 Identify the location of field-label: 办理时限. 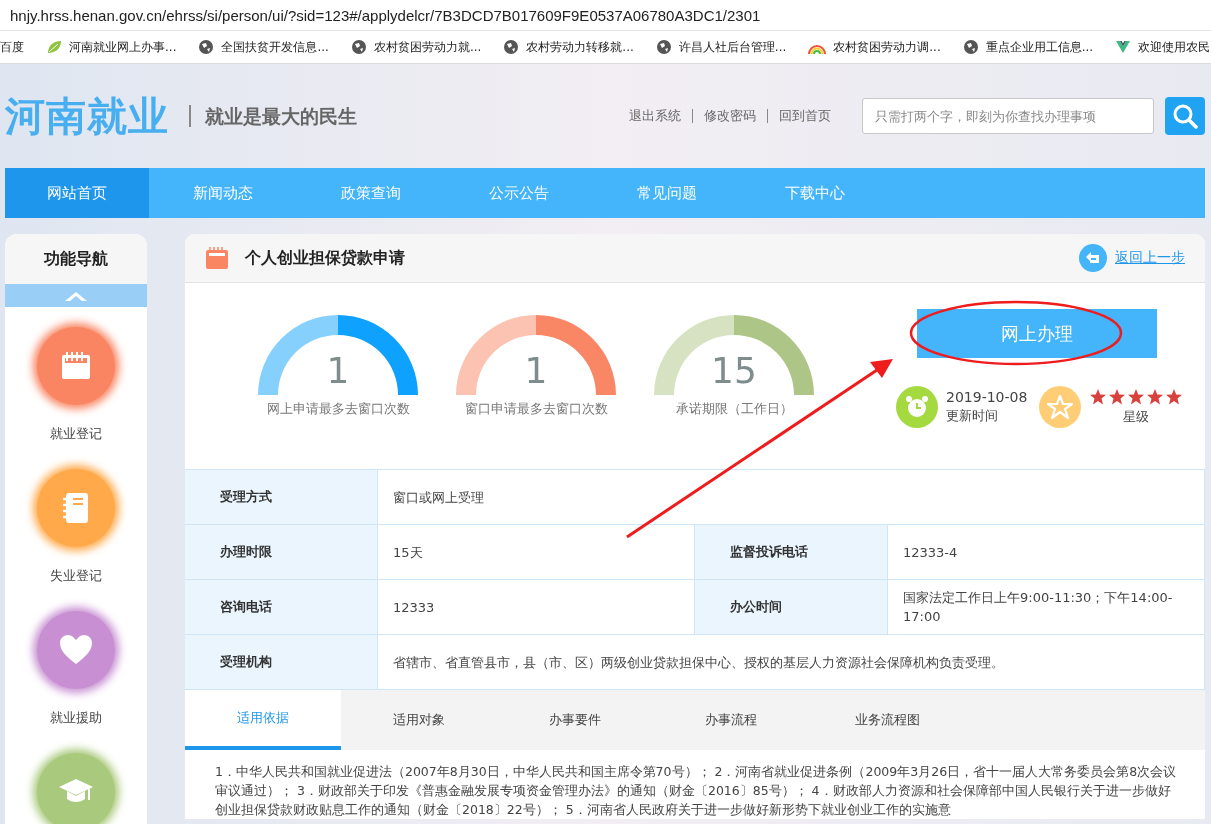
(281, 552).